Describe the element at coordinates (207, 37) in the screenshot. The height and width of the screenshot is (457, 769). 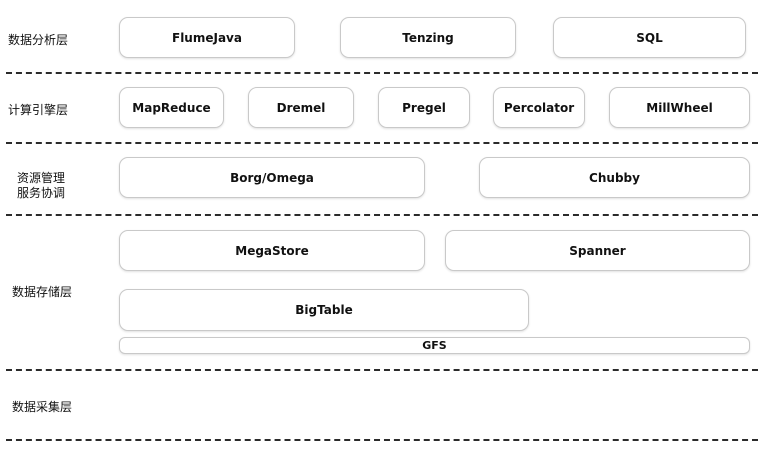
I see `component-flumejava: FlumeJava` at that location.